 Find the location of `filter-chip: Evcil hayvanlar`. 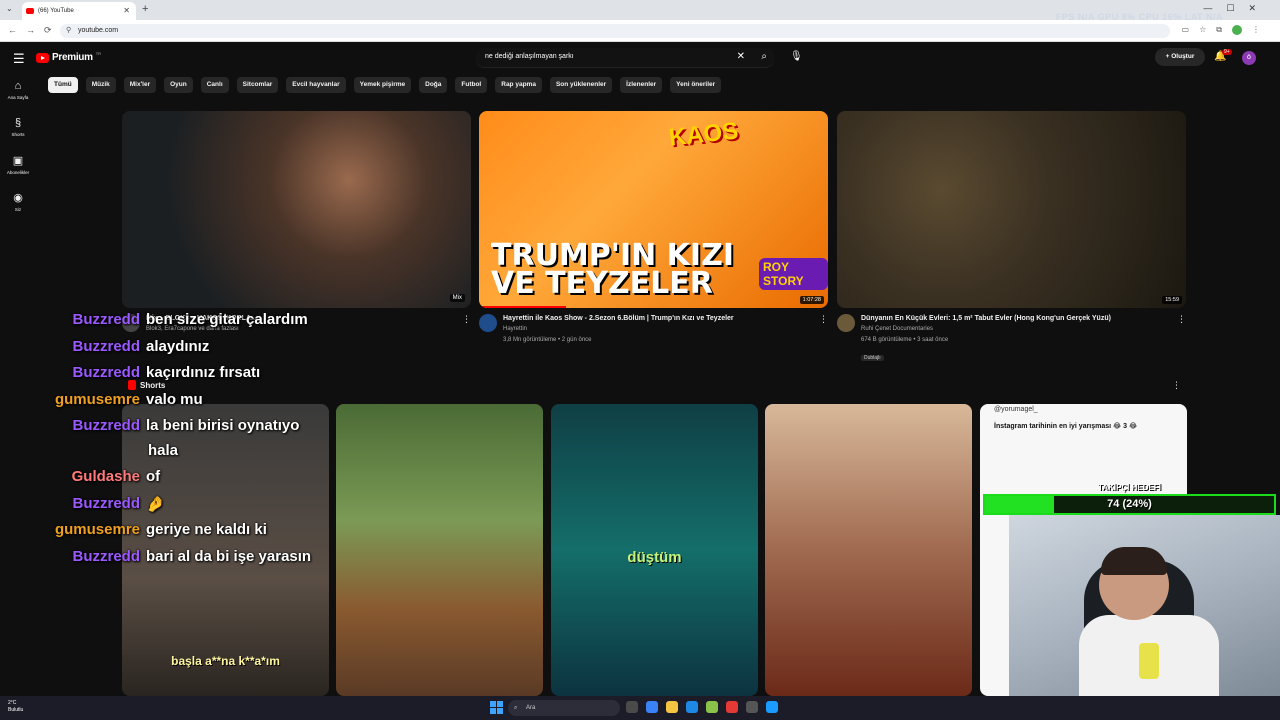

filter-chip: Evcil hayvanlar is located at coordinates (316, 85).